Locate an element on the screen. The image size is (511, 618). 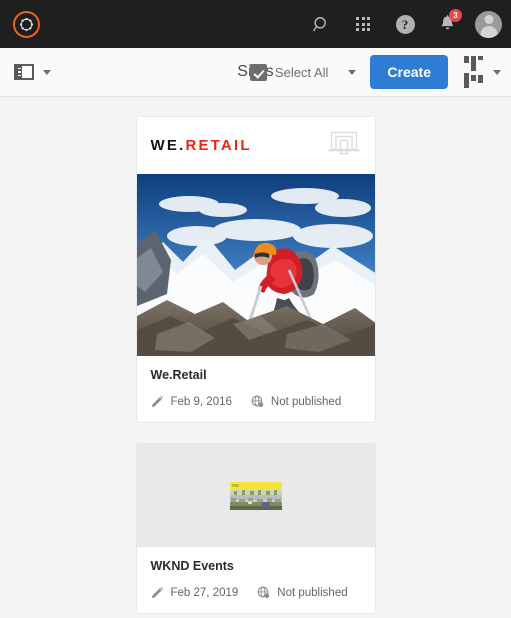
card-modified: Feb 27, 2019 is located at coordinates (195, 592).